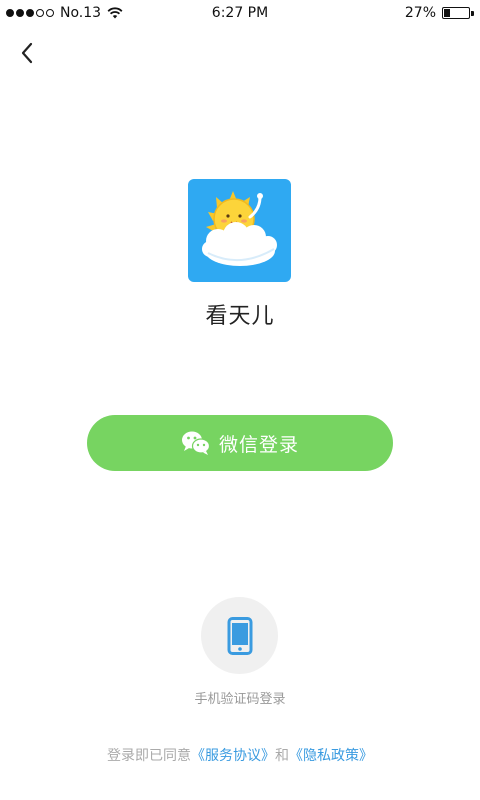 The height and width of the screenshot is (800, 480). What do you see at coordinates (149, 756) in the screenshot?
I see `agreement-prefix: 登录即已同意` at bounding box center [149, 756].